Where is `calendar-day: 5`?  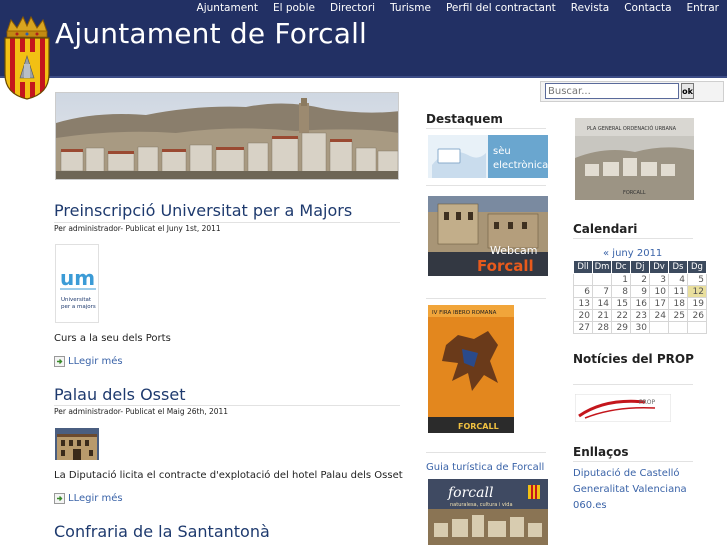
calendar-day: 5 is located at coordinates (697, 279).